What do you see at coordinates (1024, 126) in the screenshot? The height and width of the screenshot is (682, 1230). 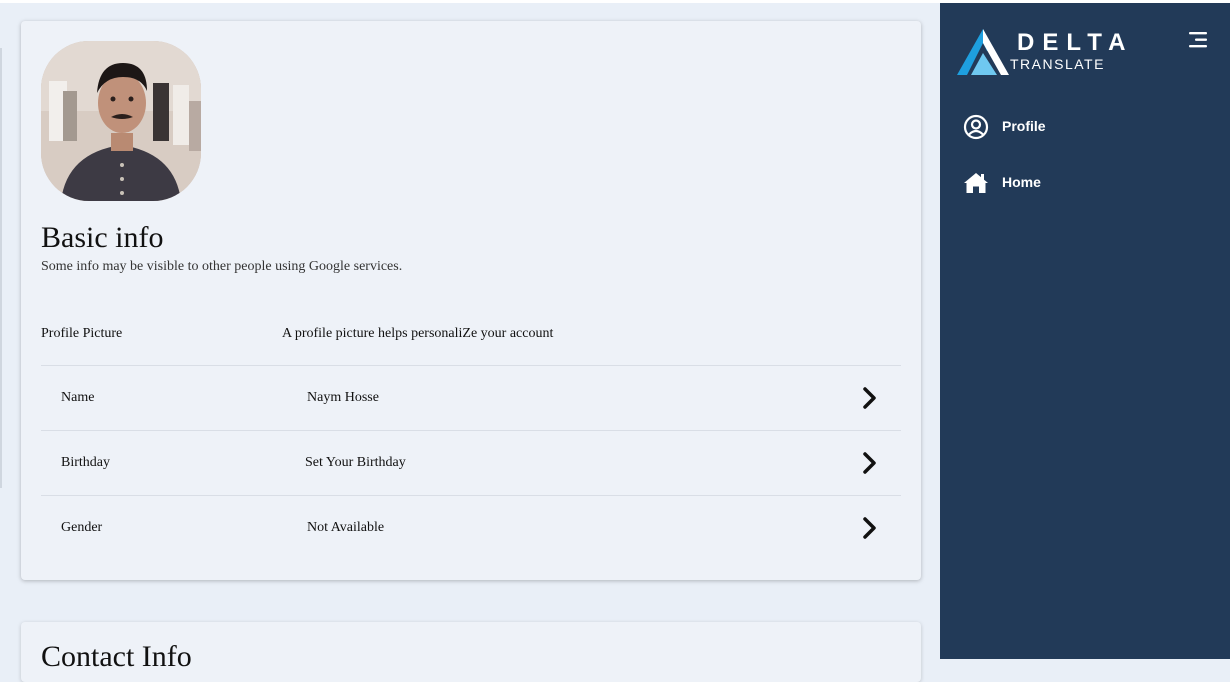 I see `sidebar-item-label: Profile` at bounding box center [1024, 126].